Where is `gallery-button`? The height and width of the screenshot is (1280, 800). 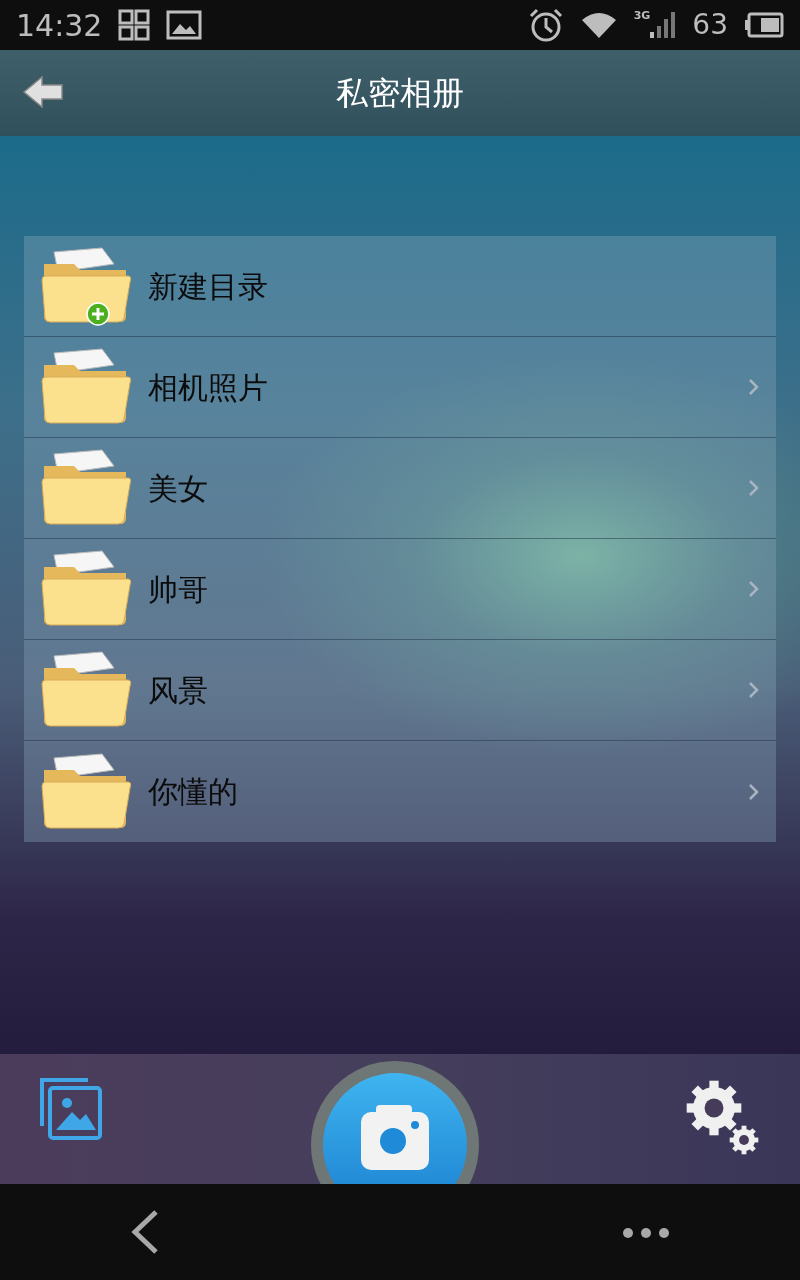
gallery-button is located at coordinates (72, 1110).